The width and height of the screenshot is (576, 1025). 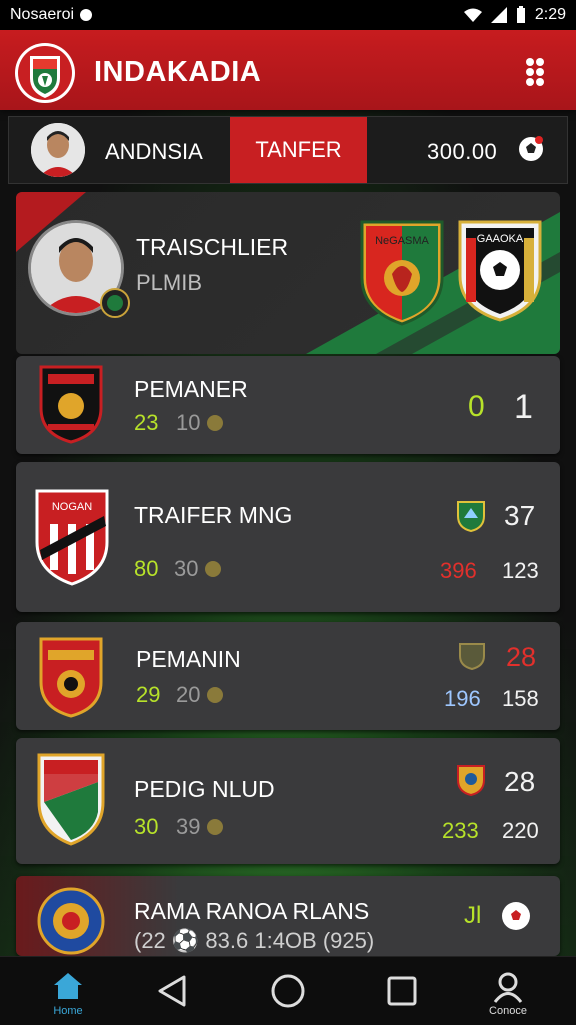 I want to click on signal-icon, so click(x=498, y=15).